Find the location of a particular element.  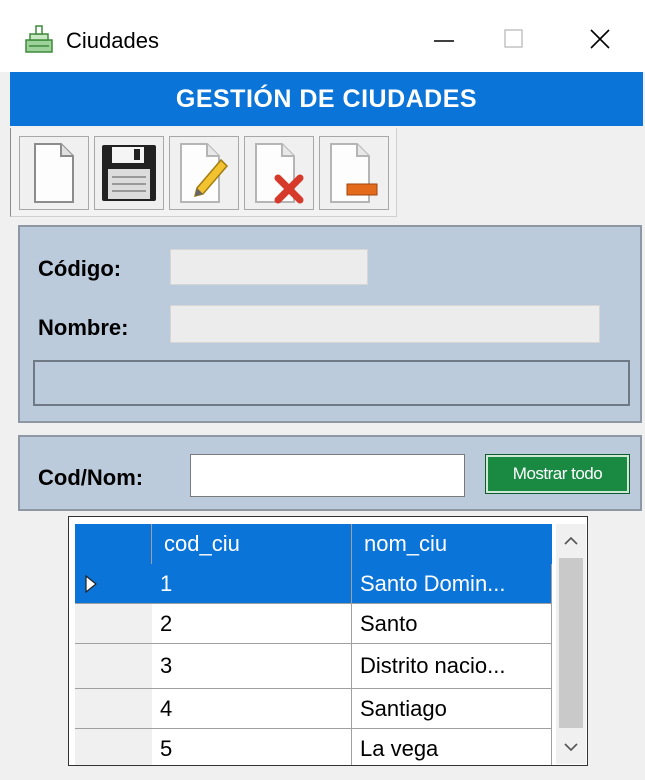

row-header-selected is located at coordinates (113, 584).